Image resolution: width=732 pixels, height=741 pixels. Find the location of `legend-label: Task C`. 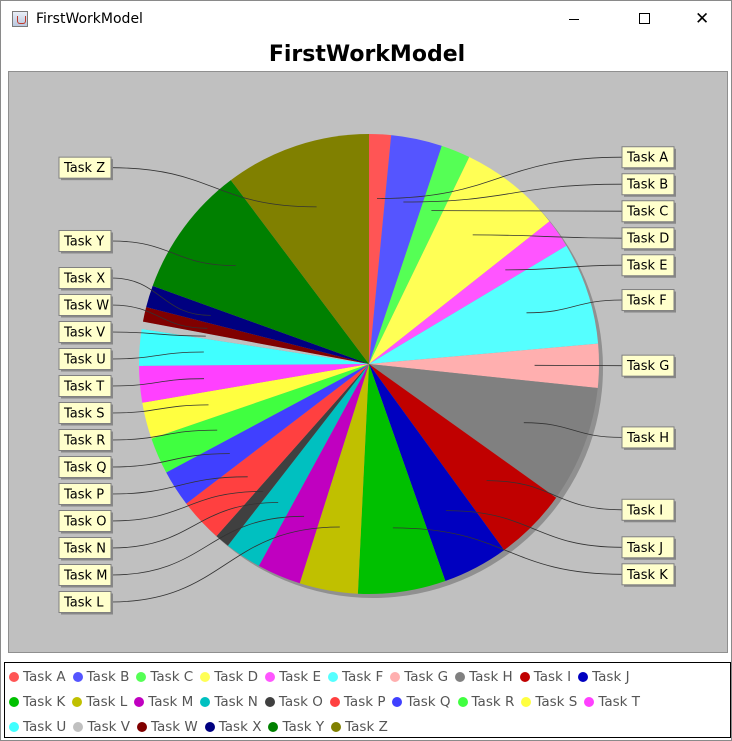

legend-label: Task C is located at coordinates (172, 677).